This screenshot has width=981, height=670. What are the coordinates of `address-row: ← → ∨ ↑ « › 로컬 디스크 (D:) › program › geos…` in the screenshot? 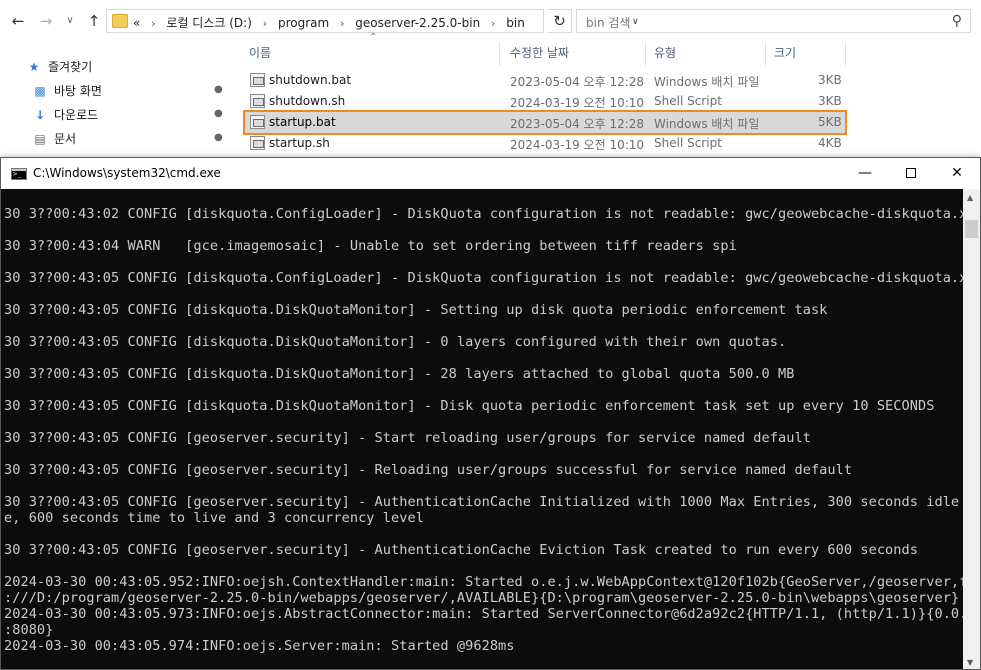 It's located at (490, 21).